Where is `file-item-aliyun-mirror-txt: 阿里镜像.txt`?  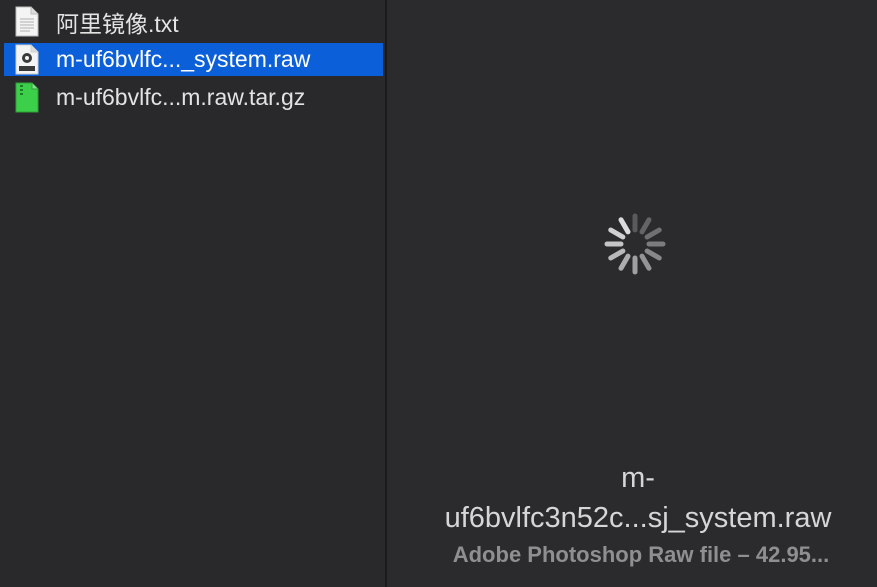
file-item-aliyun-mirror-txt: 阿里镜像.txt is located at coordinates (193, 21).